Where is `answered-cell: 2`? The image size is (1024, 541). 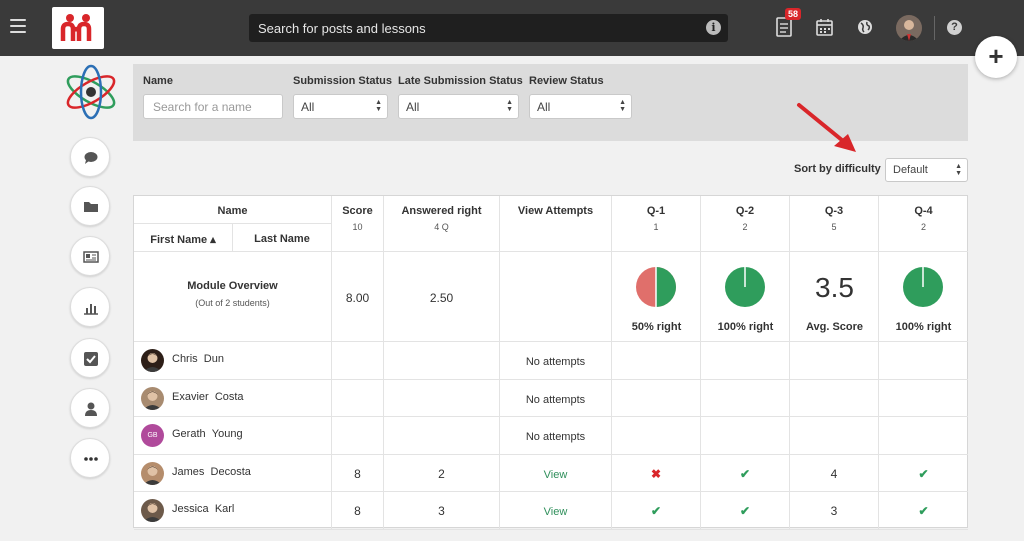
answered-cell: 2 is located at coordinates (442, 473).